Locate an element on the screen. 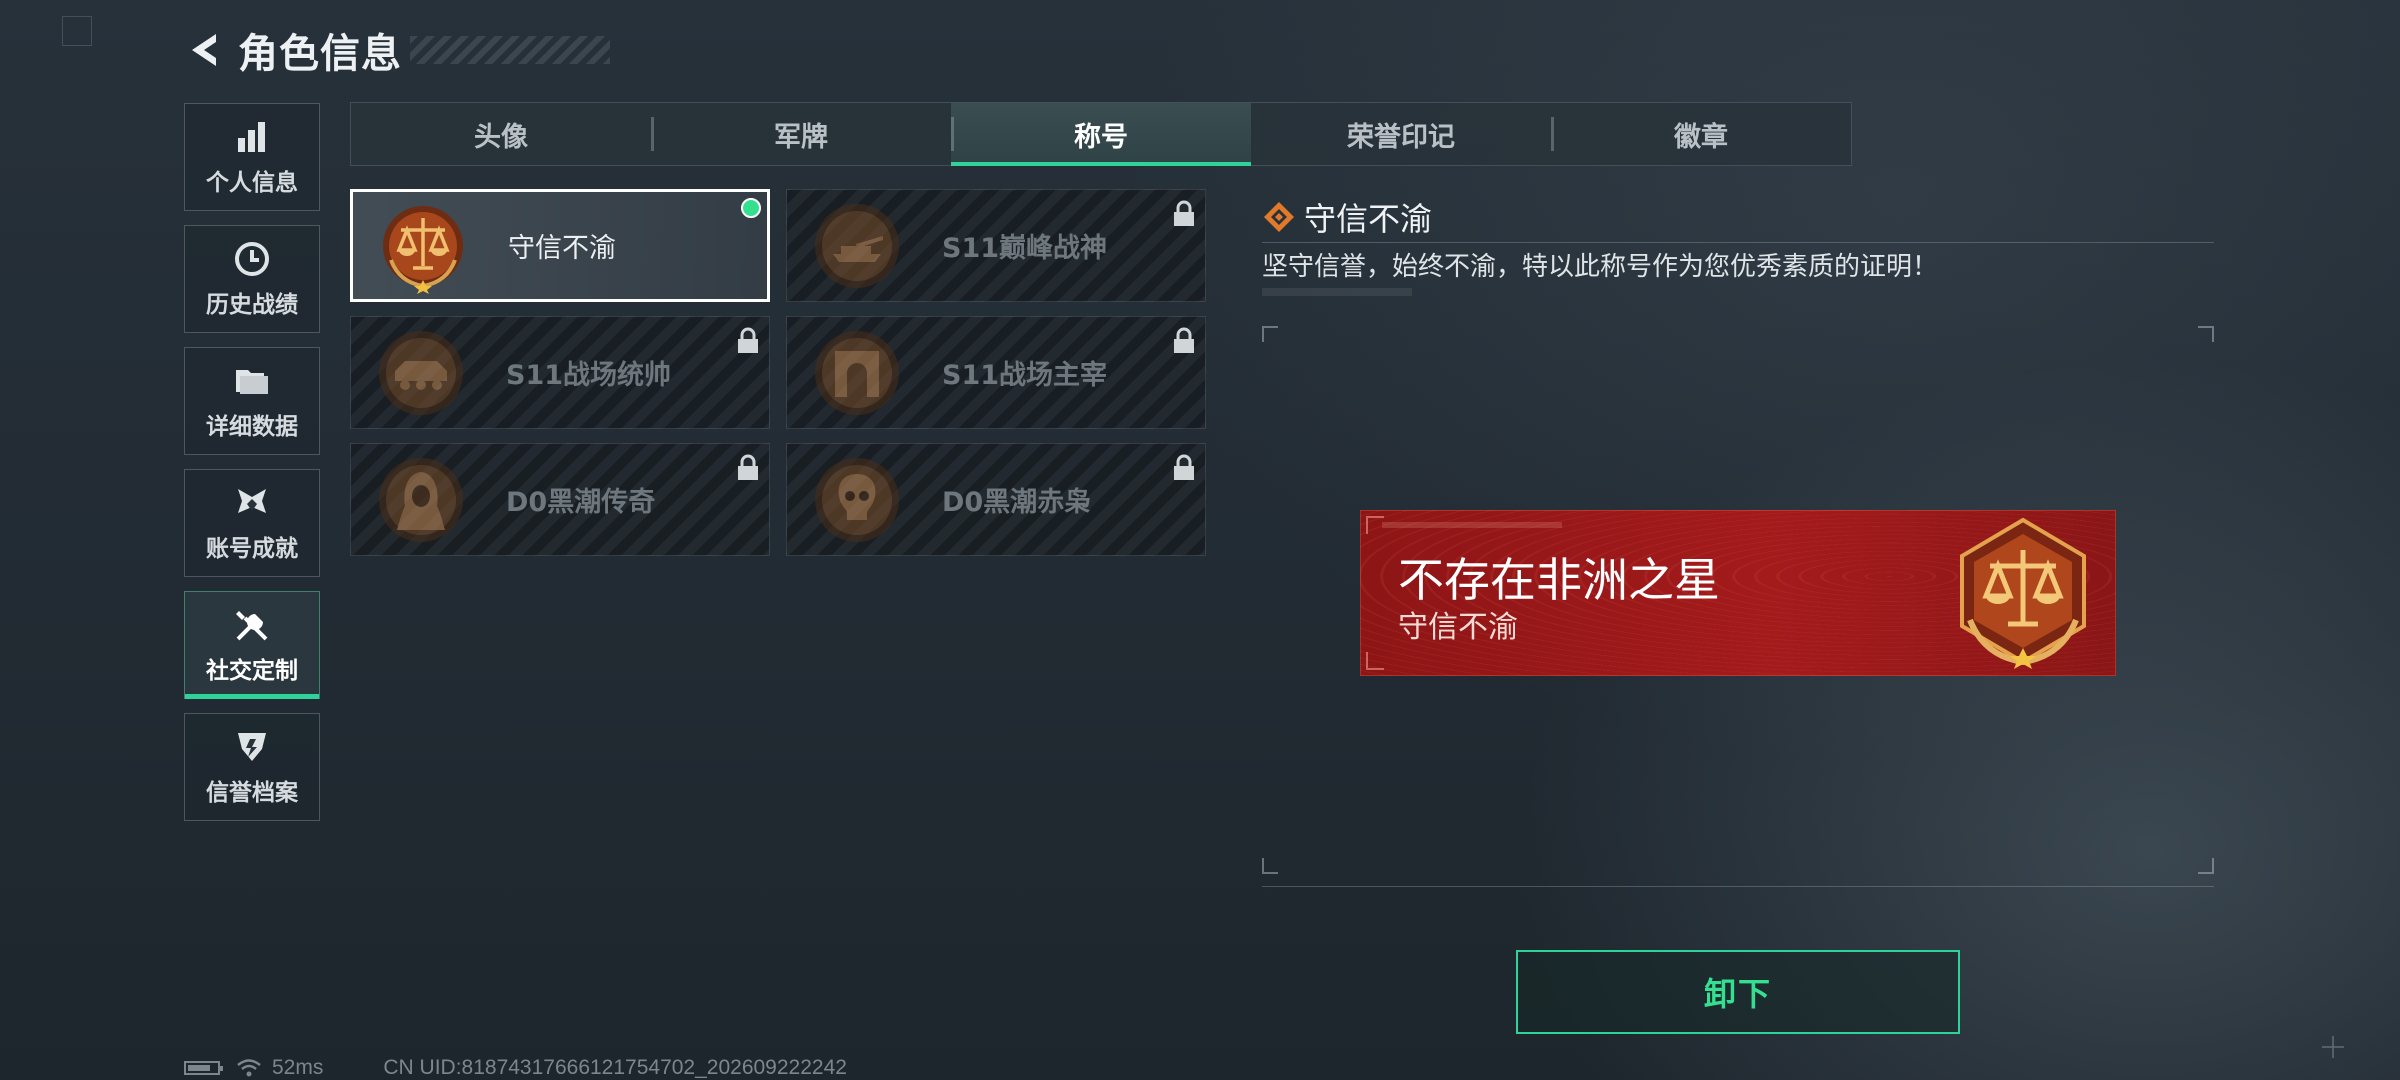 The width and height of the screenshot is (2400, 1080). detail-description: 坚守信誉，始终不渝，特以此称号作为您优秀素质的证明！ is located at coordinates (1600, 267).